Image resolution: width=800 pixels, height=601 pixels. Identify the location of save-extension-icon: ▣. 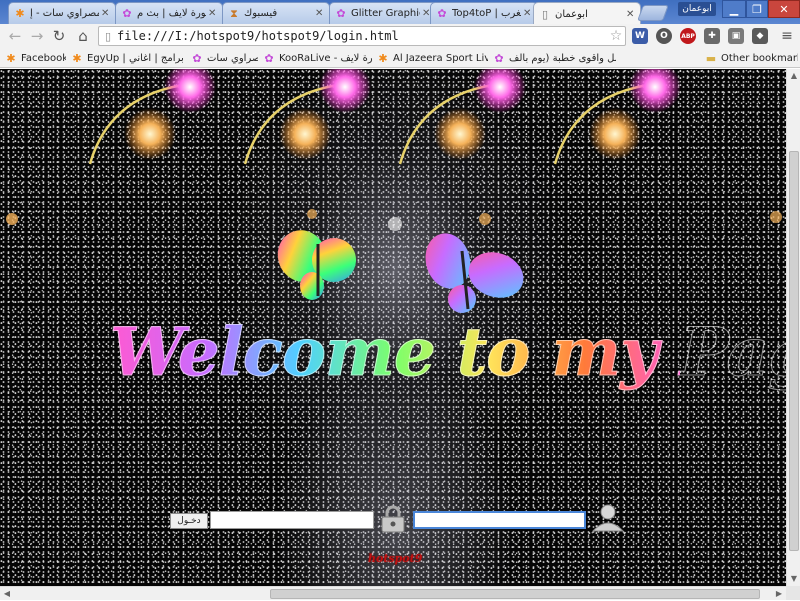
(736, 36).